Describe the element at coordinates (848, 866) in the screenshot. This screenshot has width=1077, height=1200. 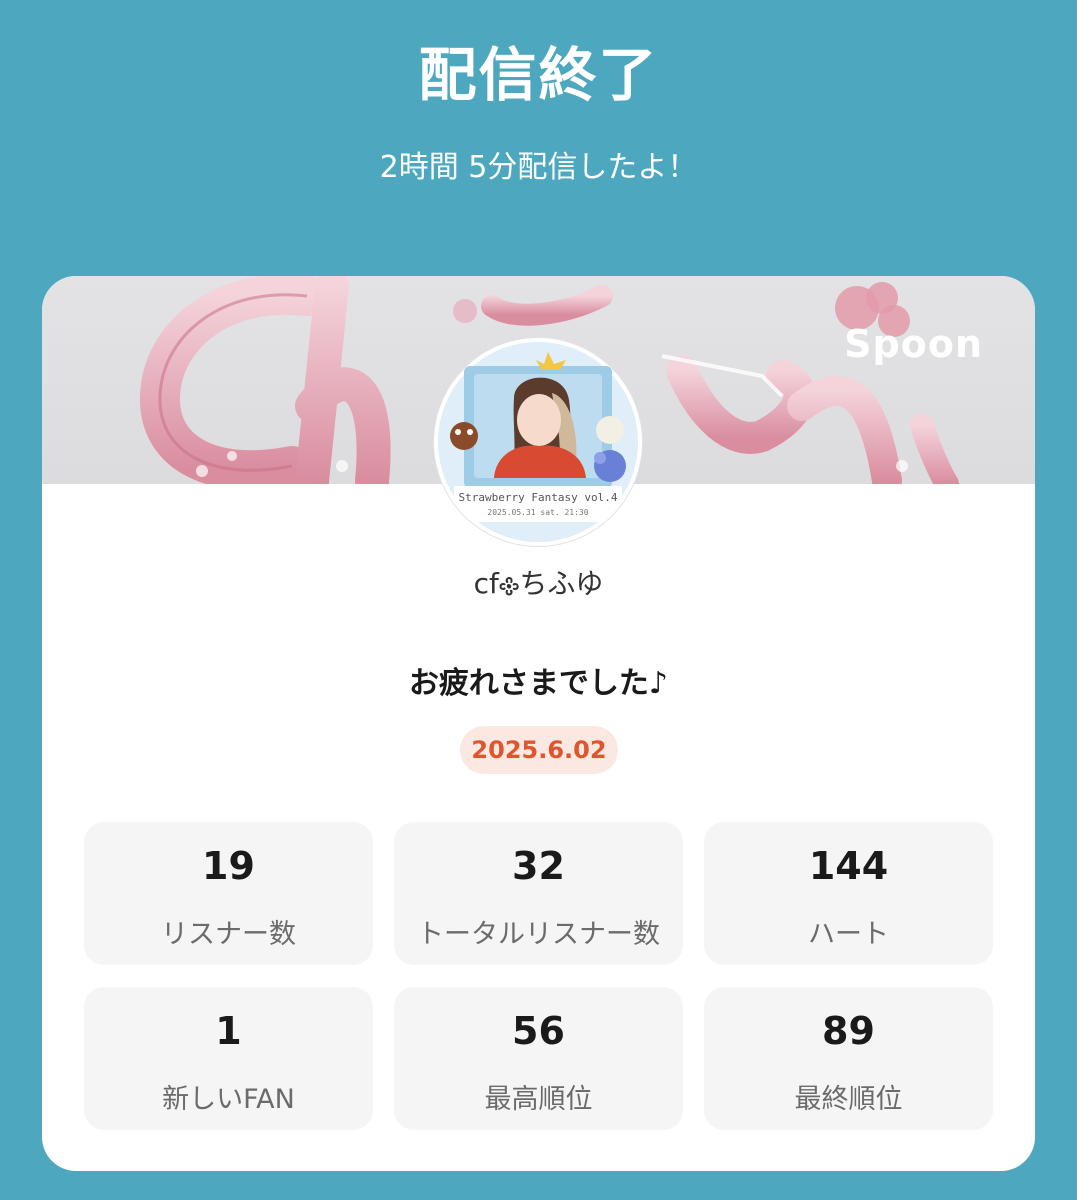
I see `stat-value: 144` at that location.